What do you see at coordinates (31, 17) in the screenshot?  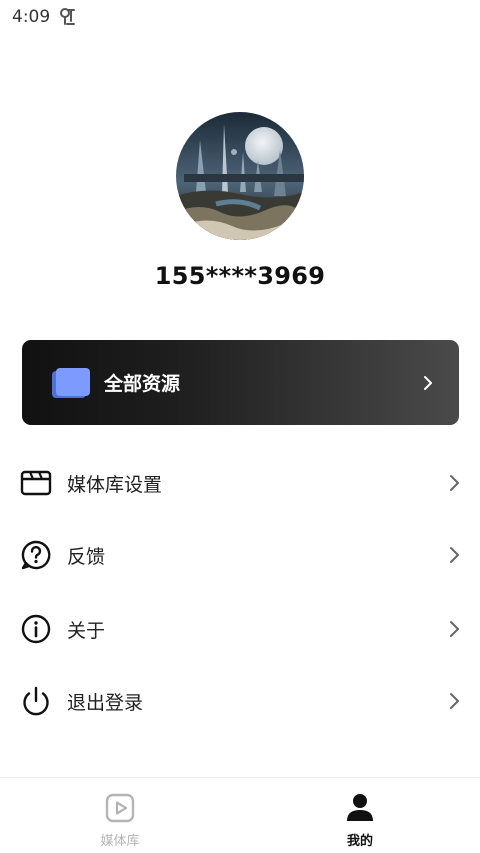 I see `status-time: 4:09` at bounding box center [31, 17].